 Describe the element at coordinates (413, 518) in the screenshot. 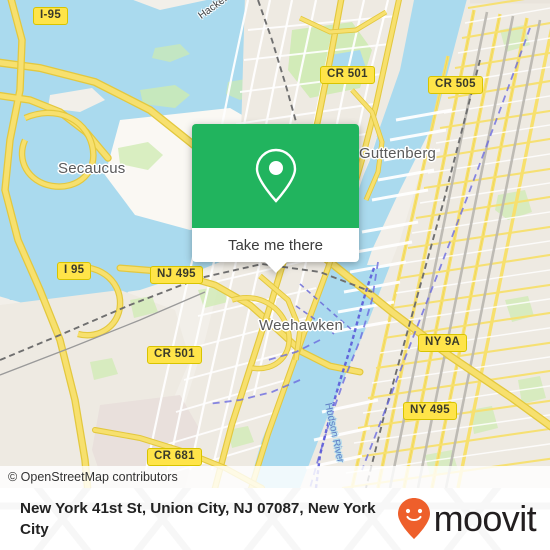

I see `moovit-smiley-pin-icon` at that location.